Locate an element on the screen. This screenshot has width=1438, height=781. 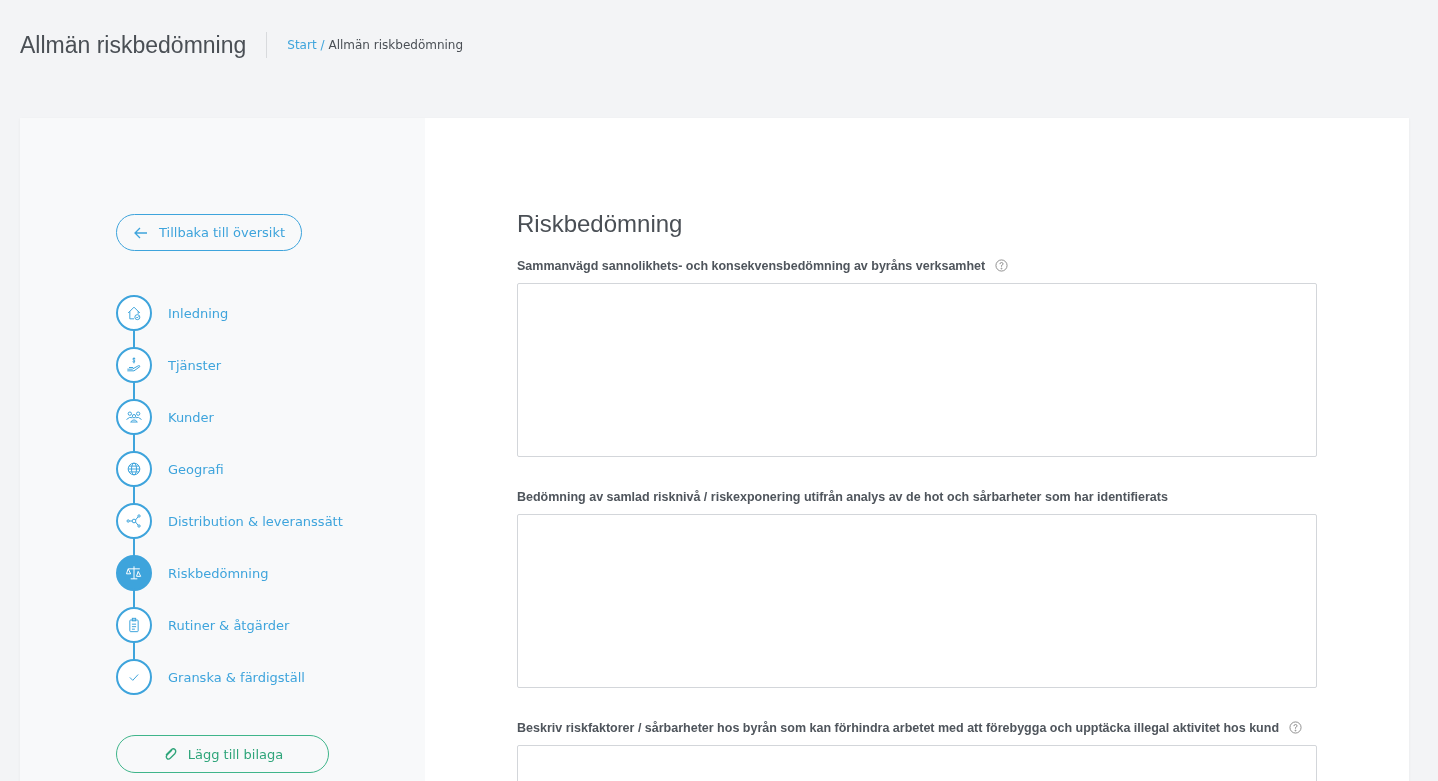
step-item: Distribution & leveranssätt is located at coordinates (229, 521).